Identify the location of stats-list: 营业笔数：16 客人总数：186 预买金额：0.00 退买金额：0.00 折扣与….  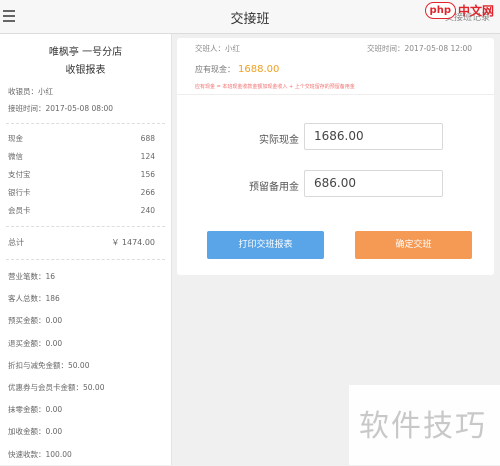
(85, 366).